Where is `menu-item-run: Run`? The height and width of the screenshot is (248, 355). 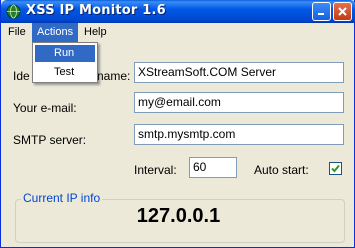
menu-item-run: Run is located at coordinates (65, 53).